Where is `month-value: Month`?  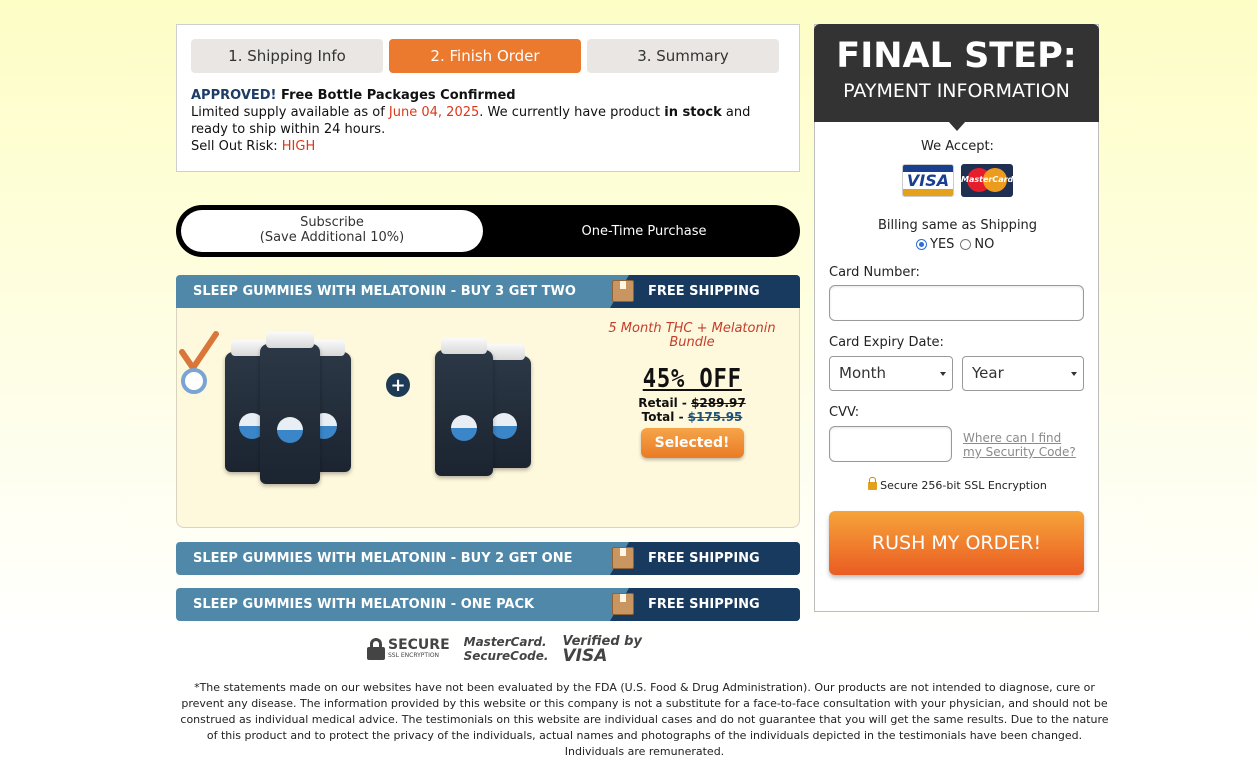 month-value: Month is located at coordinates (863, 373).